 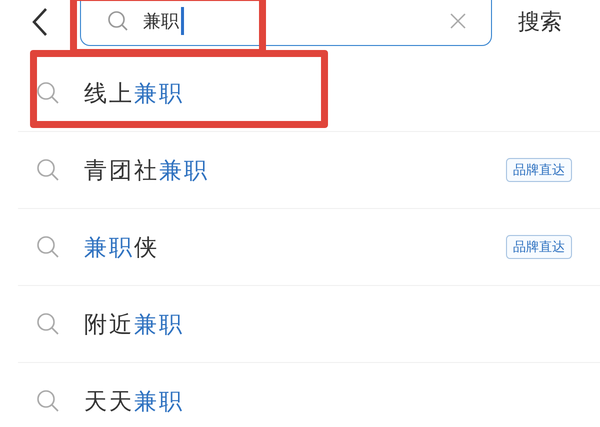 I want to click on suggestion-text: 兼职侠, so click(x=121, y=248).